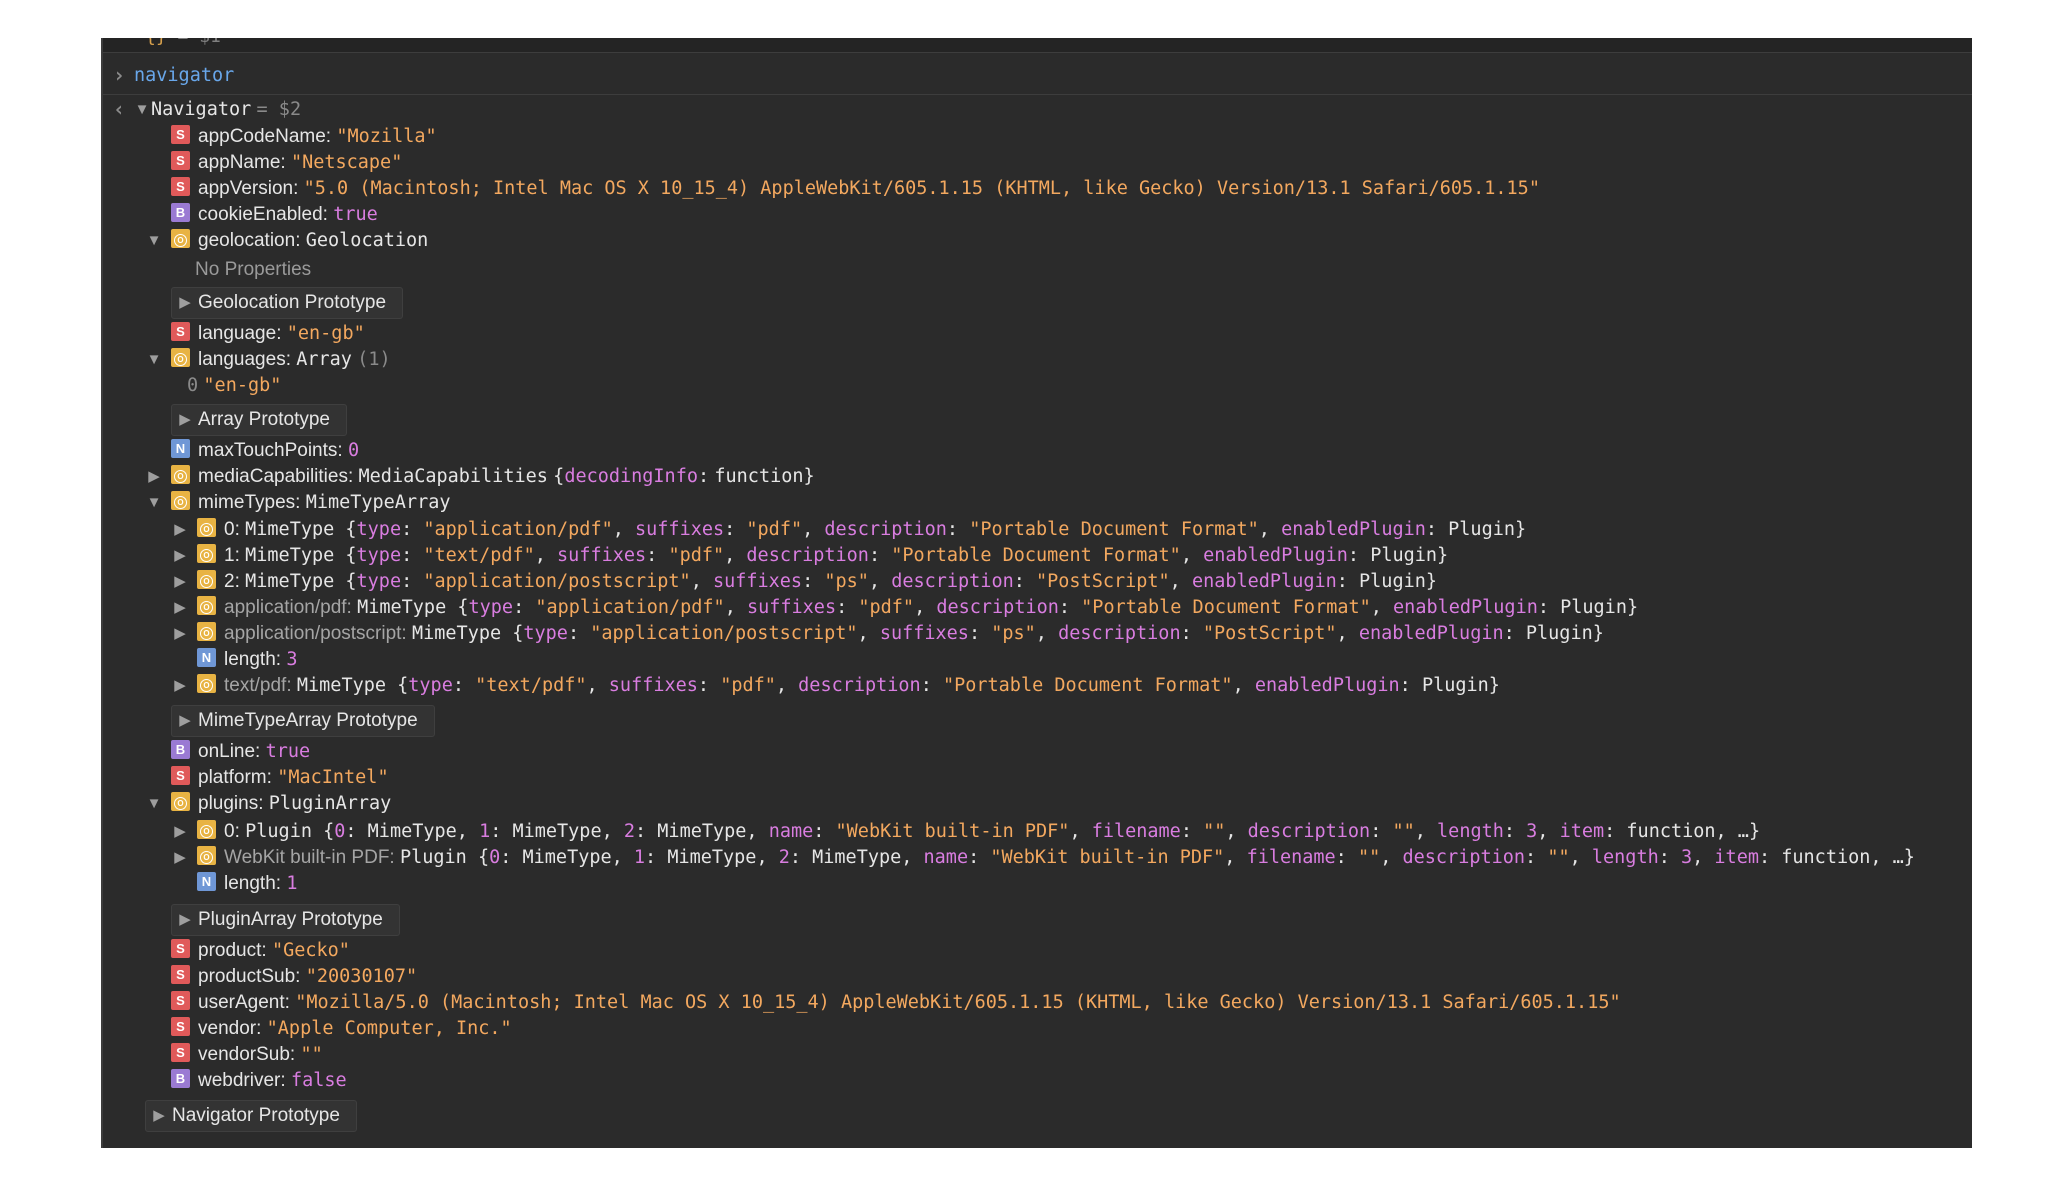 The width and height of the screenshot is (2048, 1203). What do you see at coordinates (247, 1055) in the screenshot?
I see `prop-vendorSub: SvendorSub: ""` at bounding box center [247, 1055].